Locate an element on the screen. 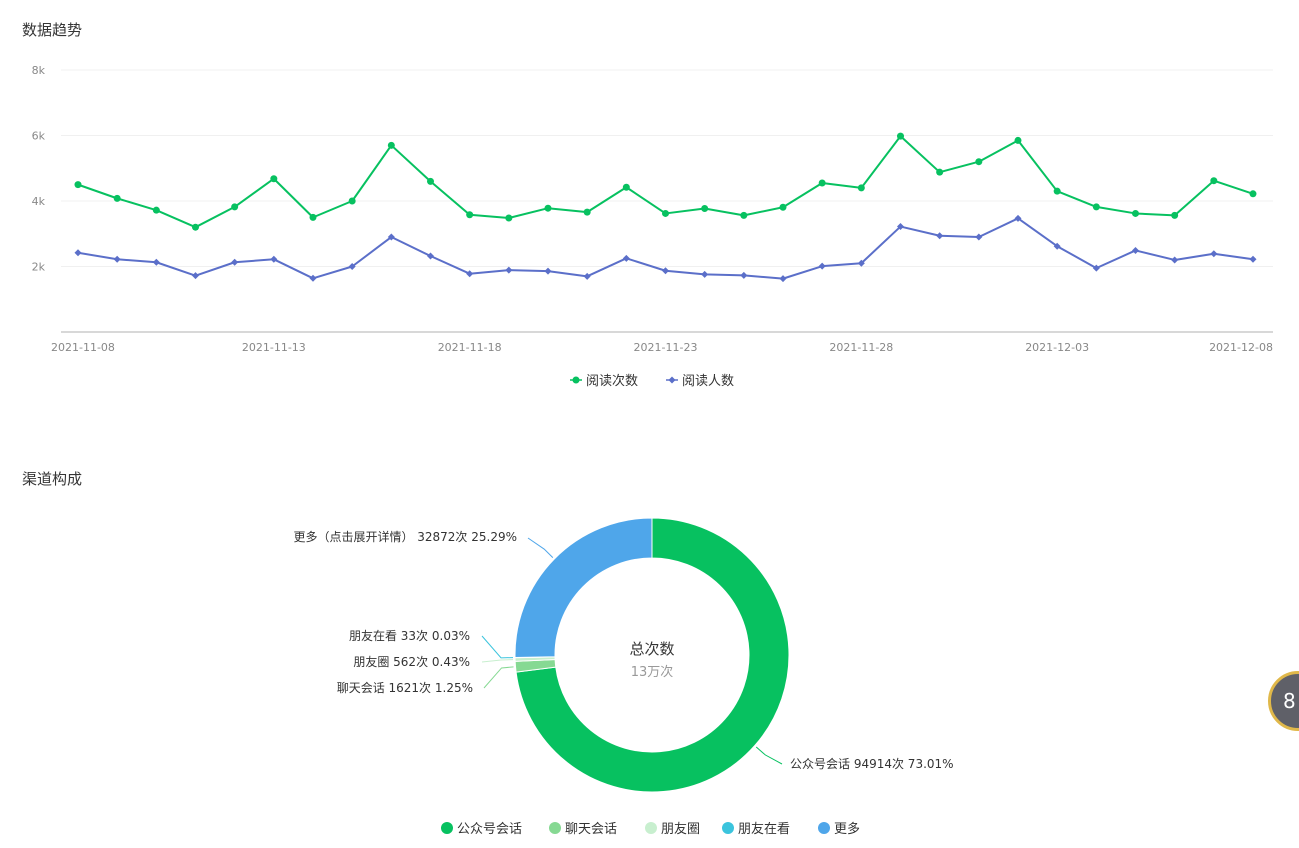 This screenshot has width=1299, height=848. legend-label: 朋友在看 is located at coordinates (764, 829).